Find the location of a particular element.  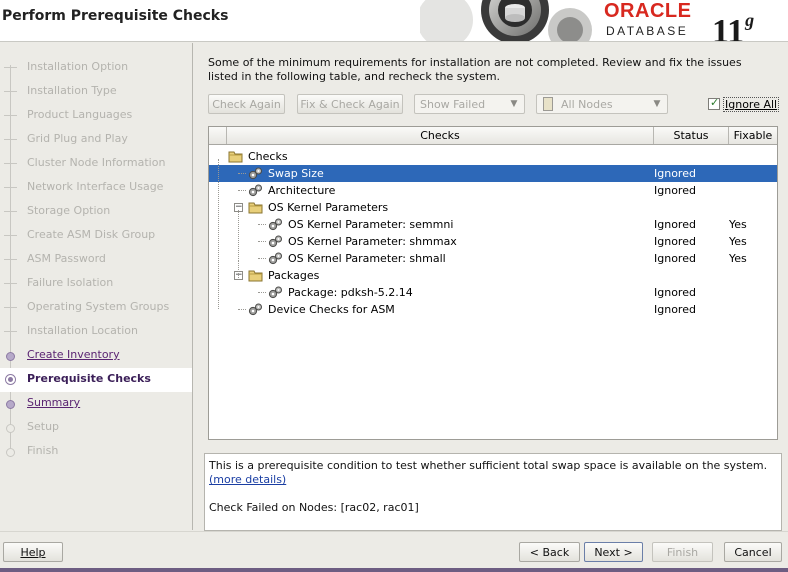

help-button: Help is located at coordinates (33, 552).